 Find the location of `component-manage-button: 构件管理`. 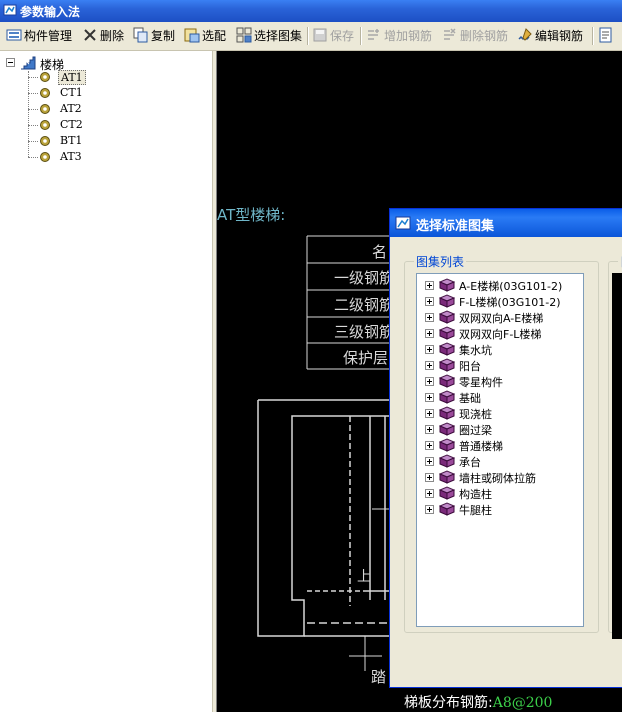

component-manage-button: 构件管理 is located at coordinates (39, 36).